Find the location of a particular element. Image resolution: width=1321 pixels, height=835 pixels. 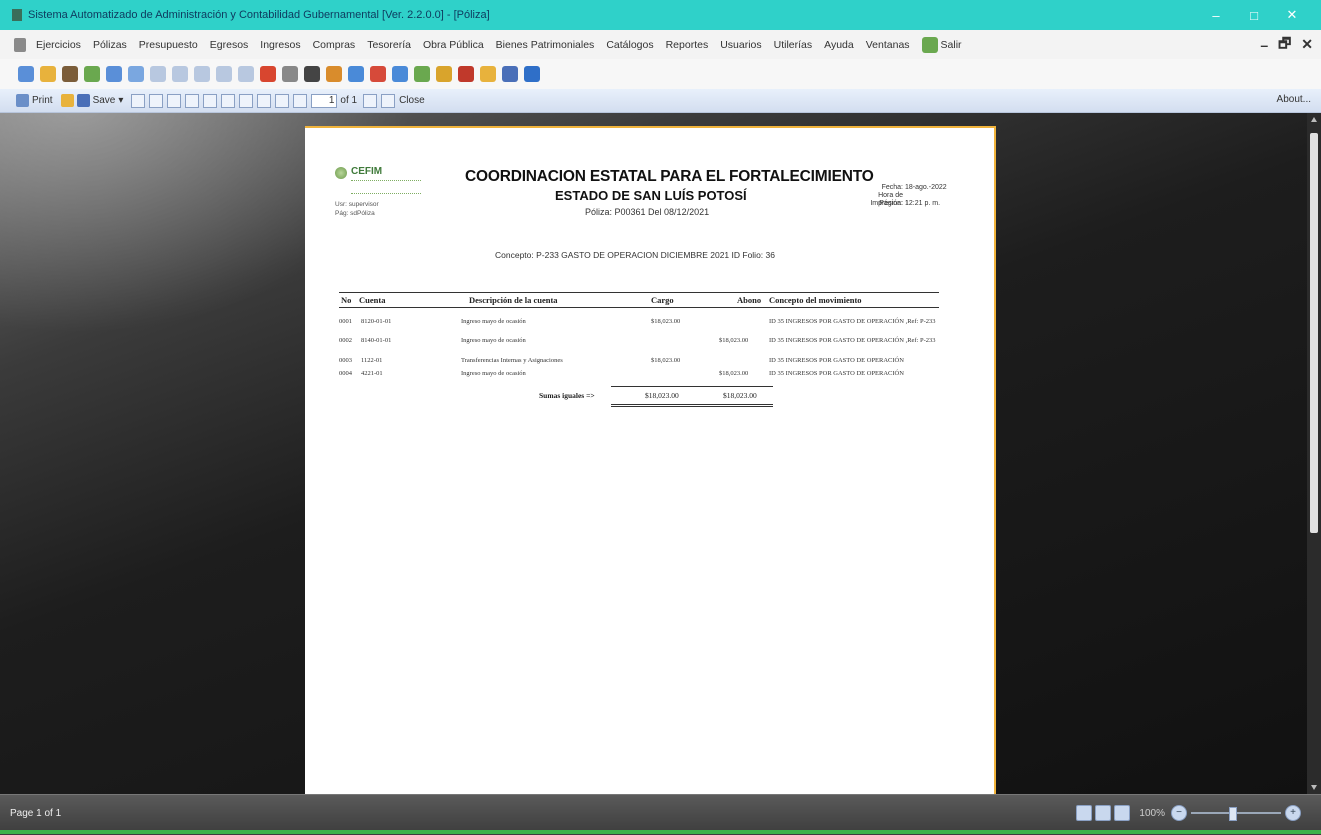

zoom-slider is located at coordinates (1236, 814).